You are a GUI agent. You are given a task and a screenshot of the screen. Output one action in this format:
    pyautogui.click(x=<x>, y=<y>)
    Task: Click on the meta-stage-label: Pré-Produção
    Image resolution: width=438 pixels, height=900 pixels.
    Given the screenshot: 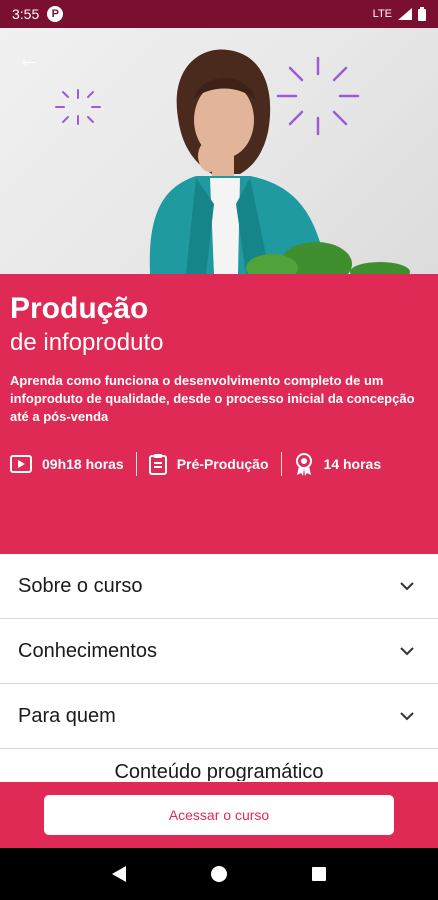 What is the action you would take?
    pyautogui.click(x=222, y=464)
    